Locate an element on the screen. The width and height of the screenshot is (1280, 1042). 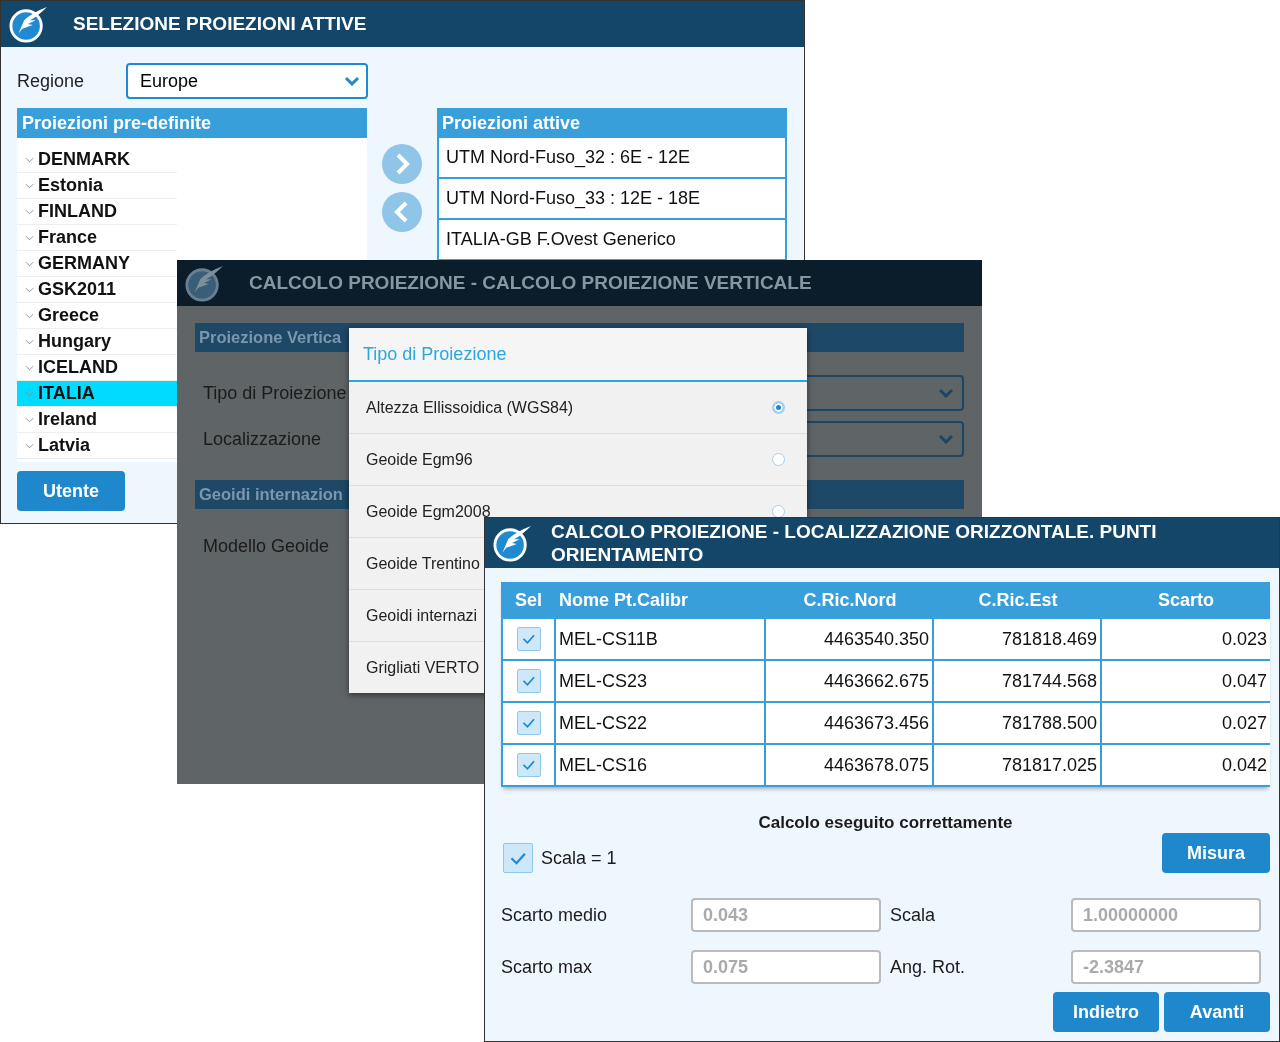
list-header: Proiezioni pre-definite is located at coordinates (192, 123).